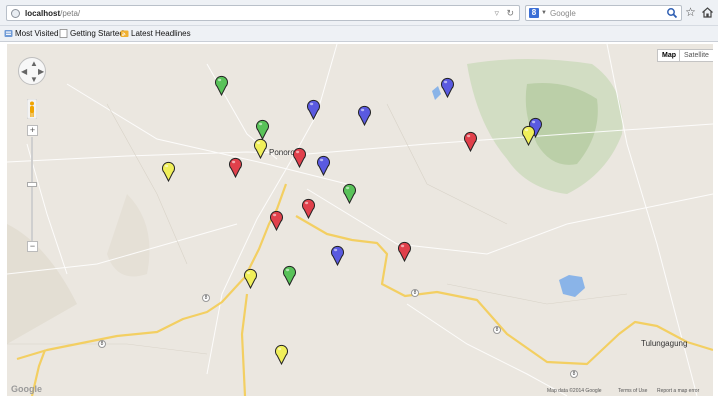  What do you see at coordinates (32, 130) in the screenshot?
I see `zoom-in-button: +` at bounding box center [32, 130].